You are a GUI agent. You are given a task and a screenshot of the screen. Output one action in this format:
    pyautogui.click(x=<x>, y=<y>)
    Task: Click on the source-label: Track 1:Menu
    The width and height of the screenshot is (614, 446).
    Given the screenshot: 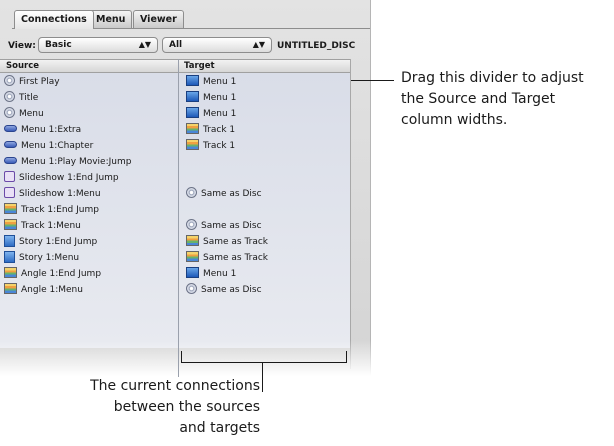 What is the action you would take?
    pyautogui.click(x=51, y=226)
    